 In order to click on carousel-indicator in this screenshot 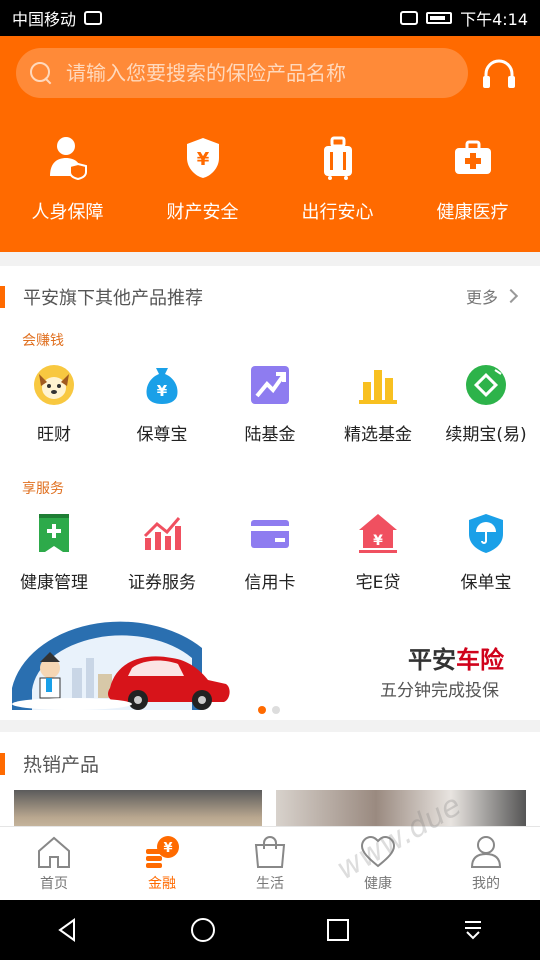, I will do `click(269, 710)`.